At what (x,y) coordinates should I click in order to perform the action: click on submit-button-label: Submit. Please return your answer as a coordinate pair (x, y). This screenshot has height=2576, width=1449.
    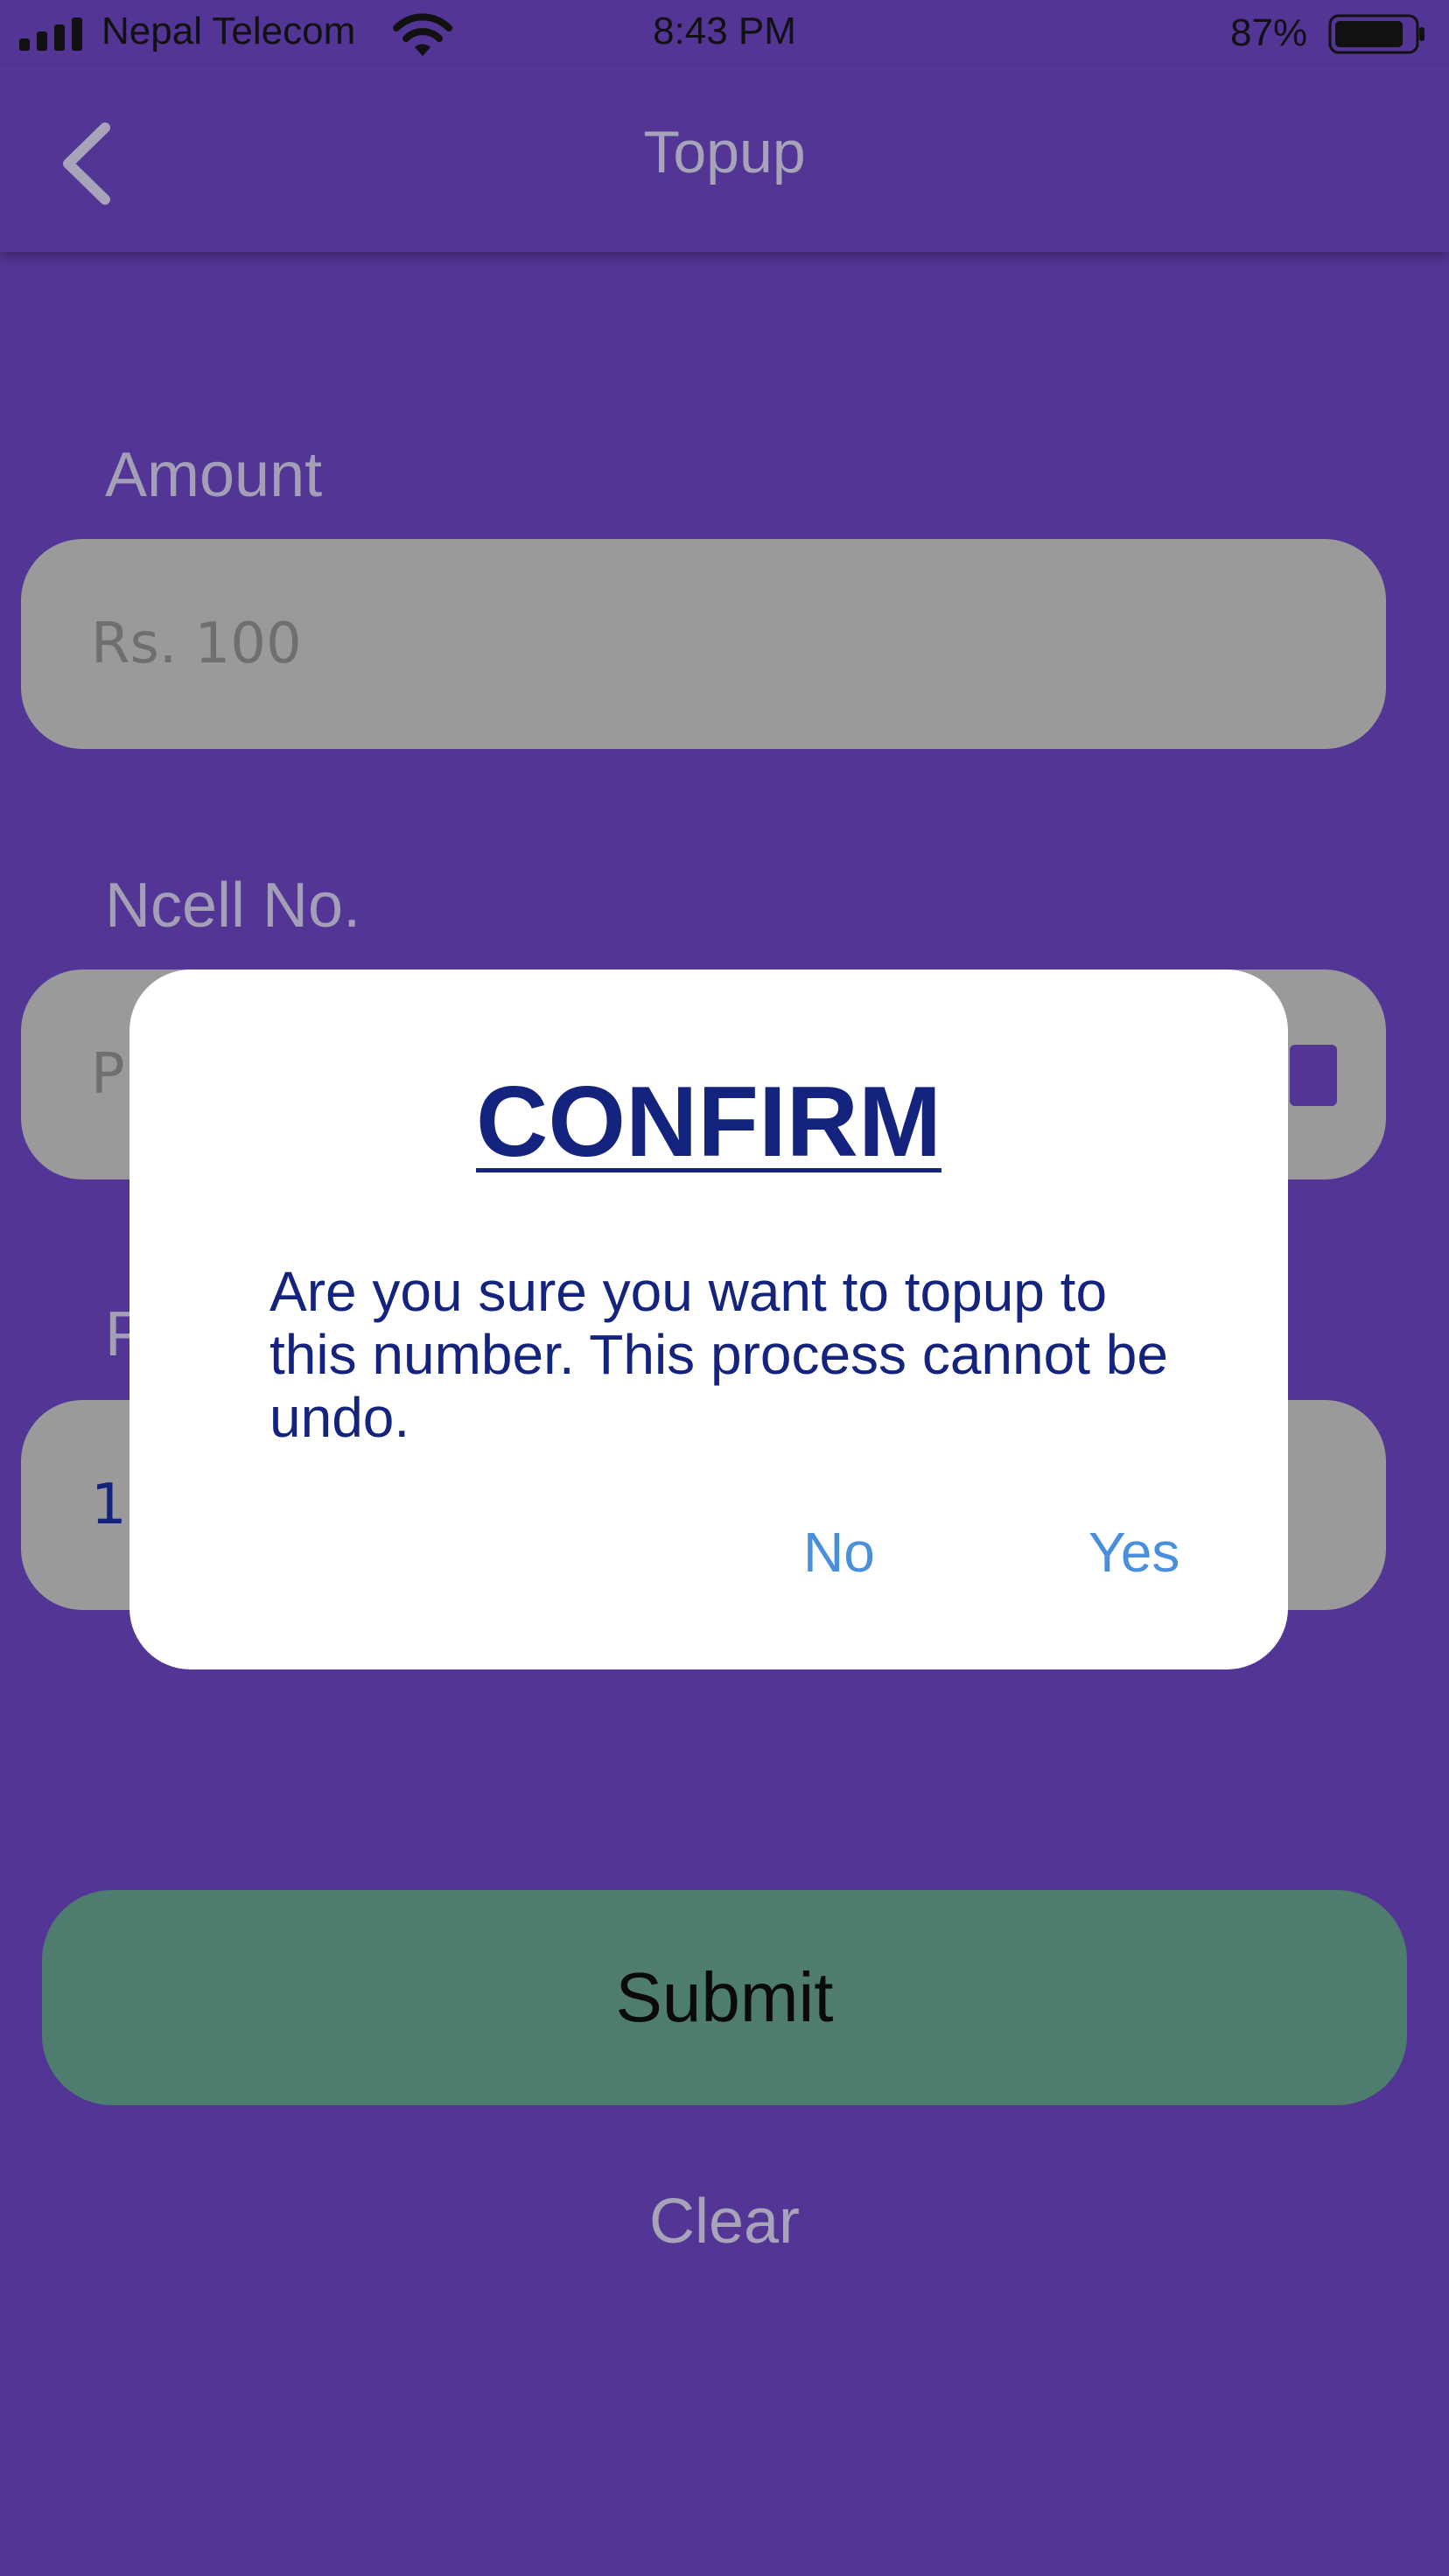
    Looking at the image, I should click on (724, 1997).